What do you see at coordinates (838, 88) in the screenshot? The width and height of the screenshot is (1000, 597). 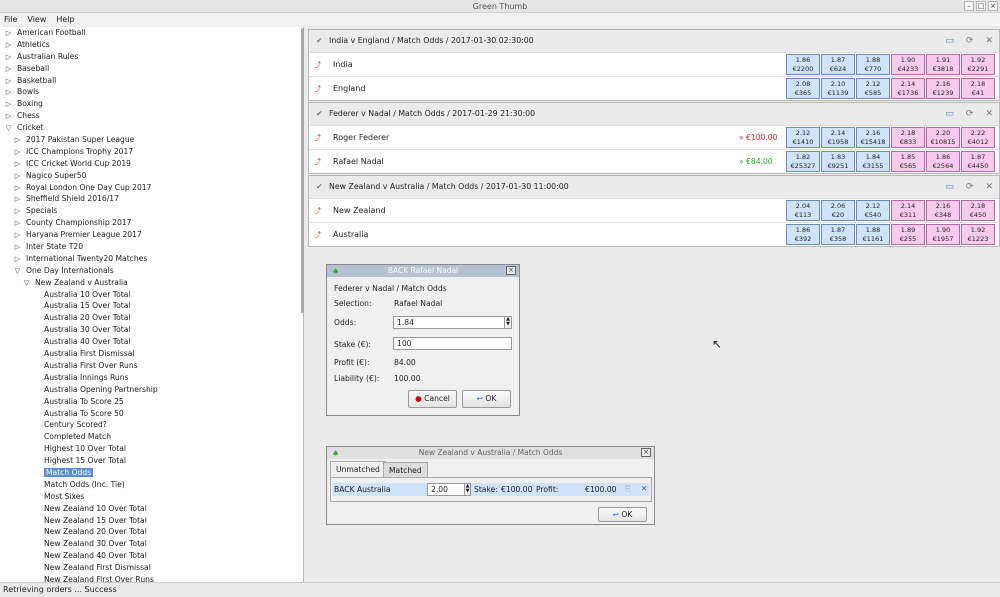 I see `back-price-button: 2.10 €1139` at bounding box center [838, 88].